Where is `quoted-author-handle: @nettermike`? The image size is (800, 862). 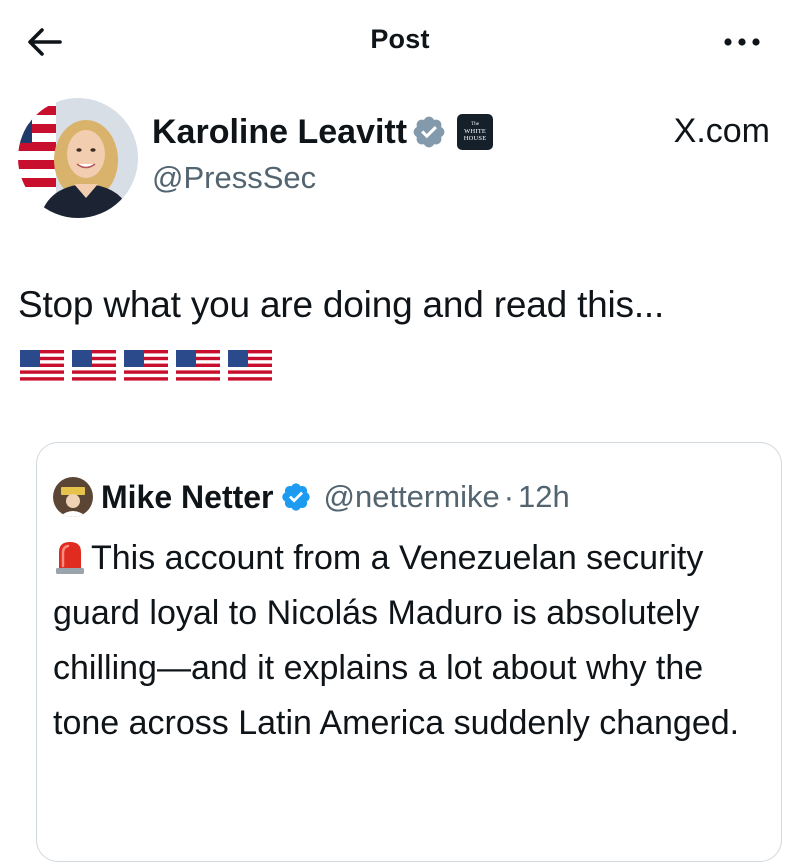
quoted-author-handle: @nettermike is located at coordinates (412, 497).